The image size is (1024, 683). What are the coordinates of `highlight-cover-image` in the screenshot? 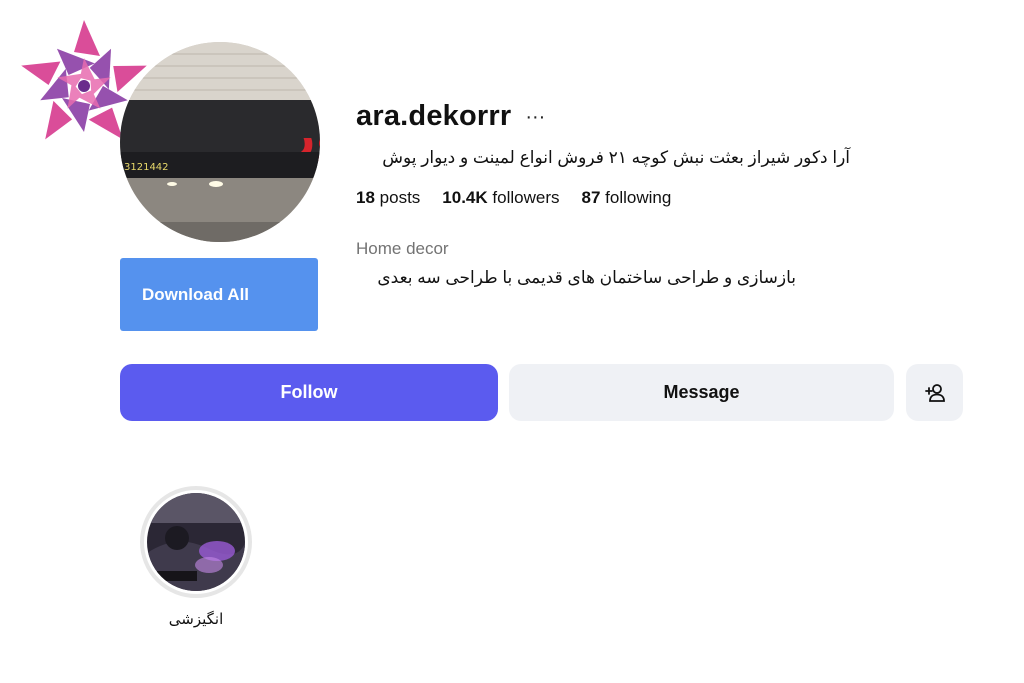 It's located at (196, 542).